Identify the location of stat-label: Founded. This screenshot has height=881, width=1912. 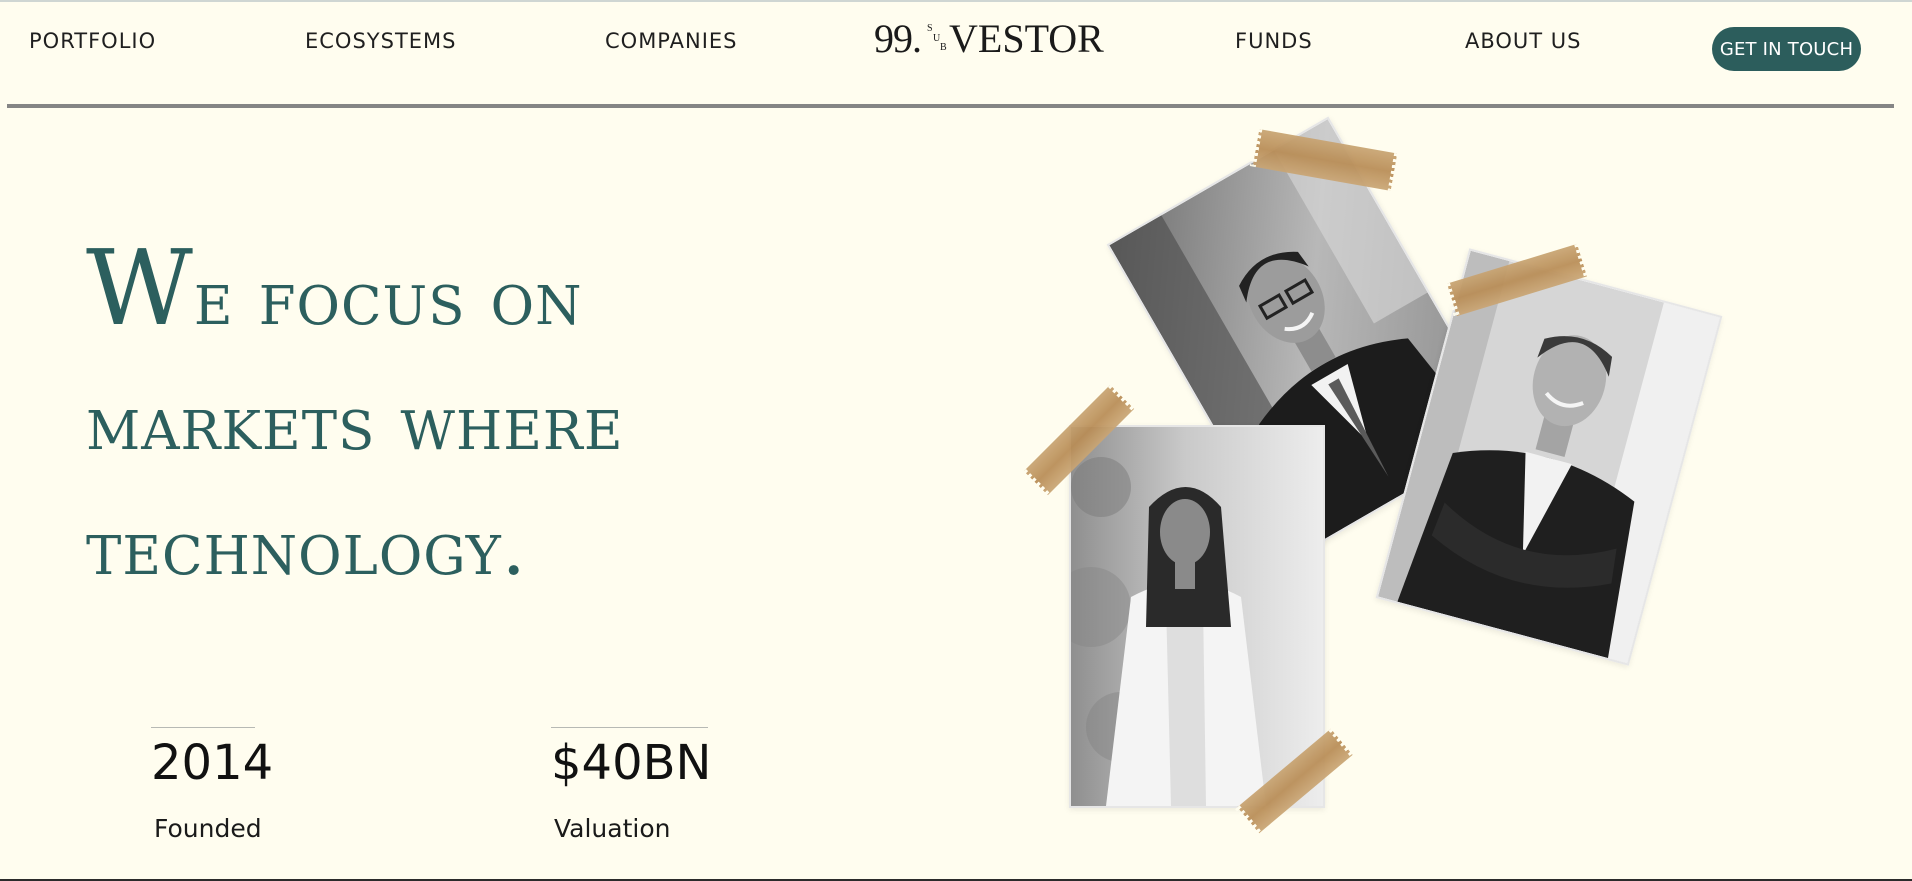
(208, 828).